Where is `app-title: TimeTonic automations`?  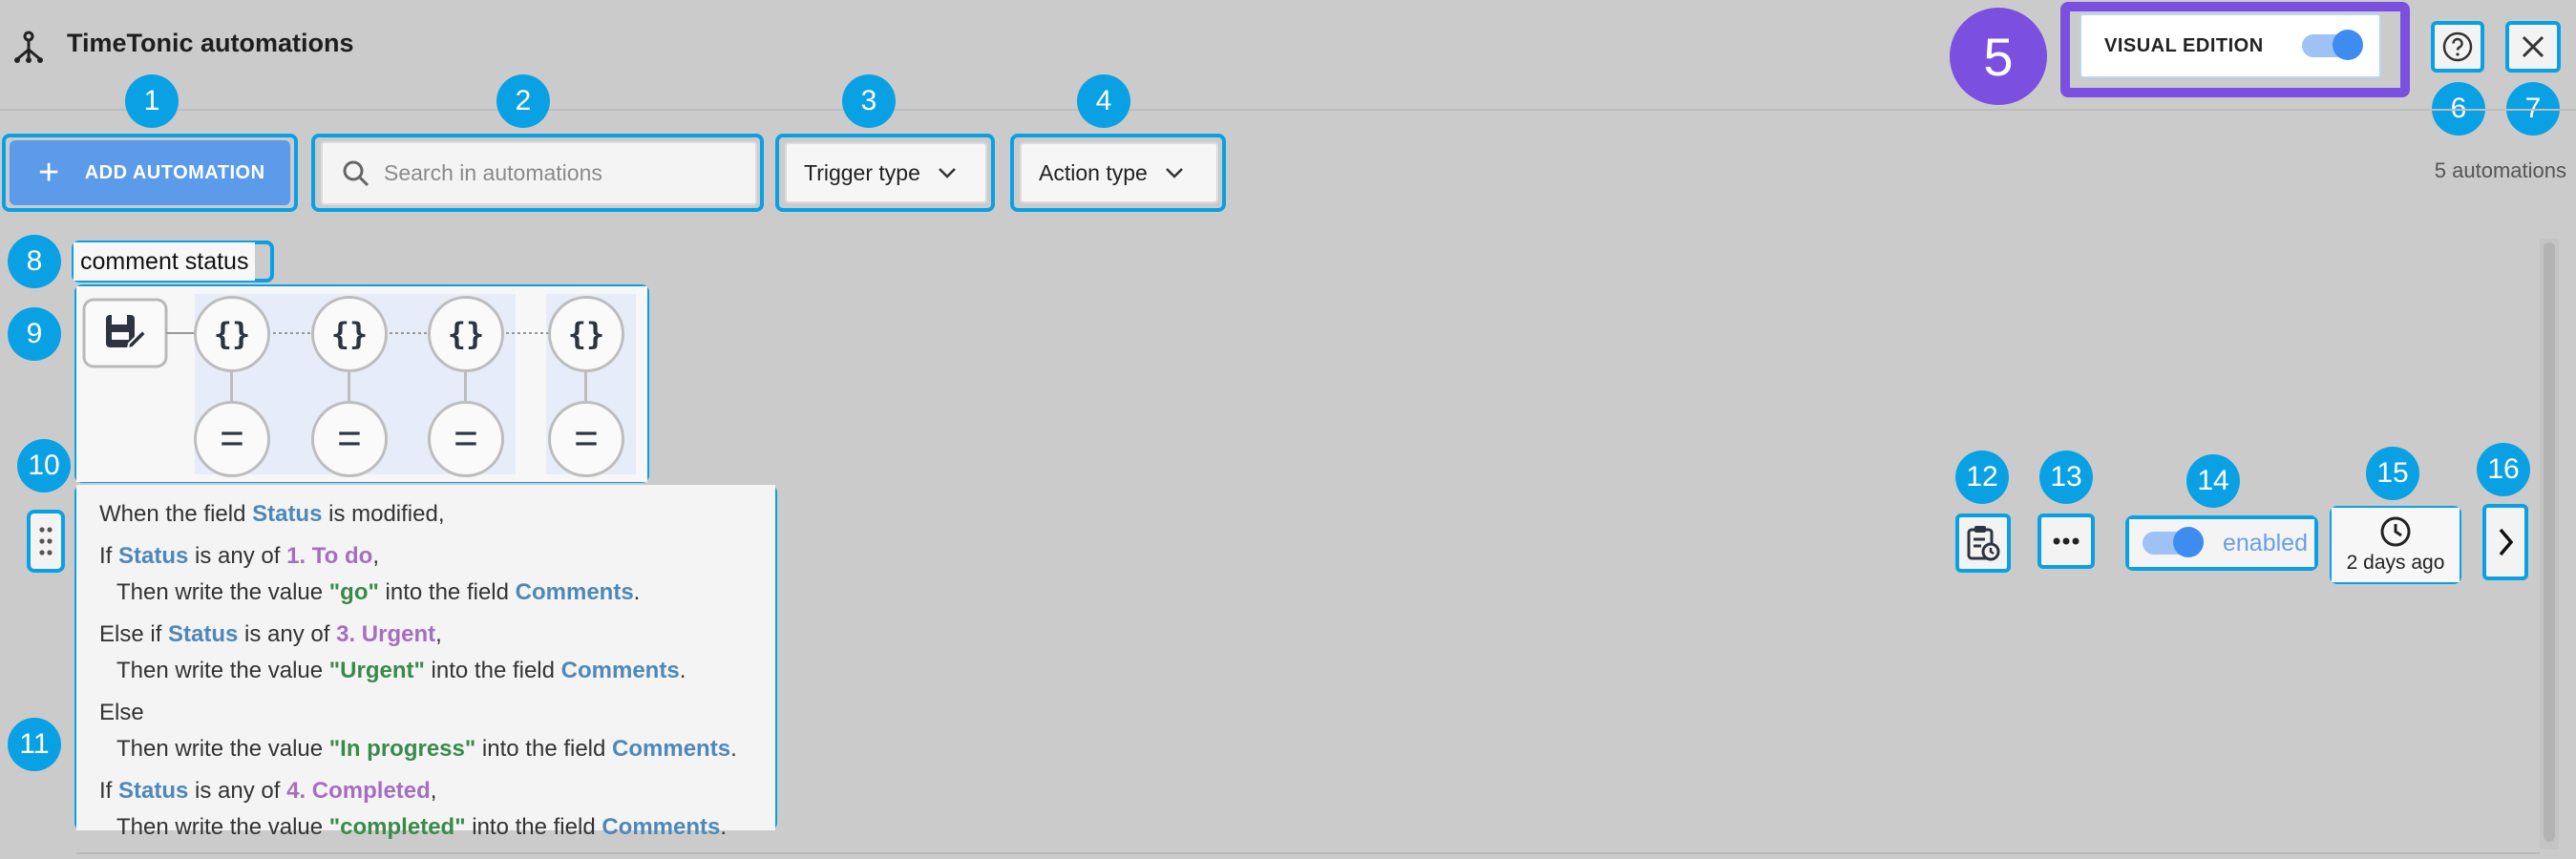 app-title: TimeTonic automations is located at coordinates (210, 43).